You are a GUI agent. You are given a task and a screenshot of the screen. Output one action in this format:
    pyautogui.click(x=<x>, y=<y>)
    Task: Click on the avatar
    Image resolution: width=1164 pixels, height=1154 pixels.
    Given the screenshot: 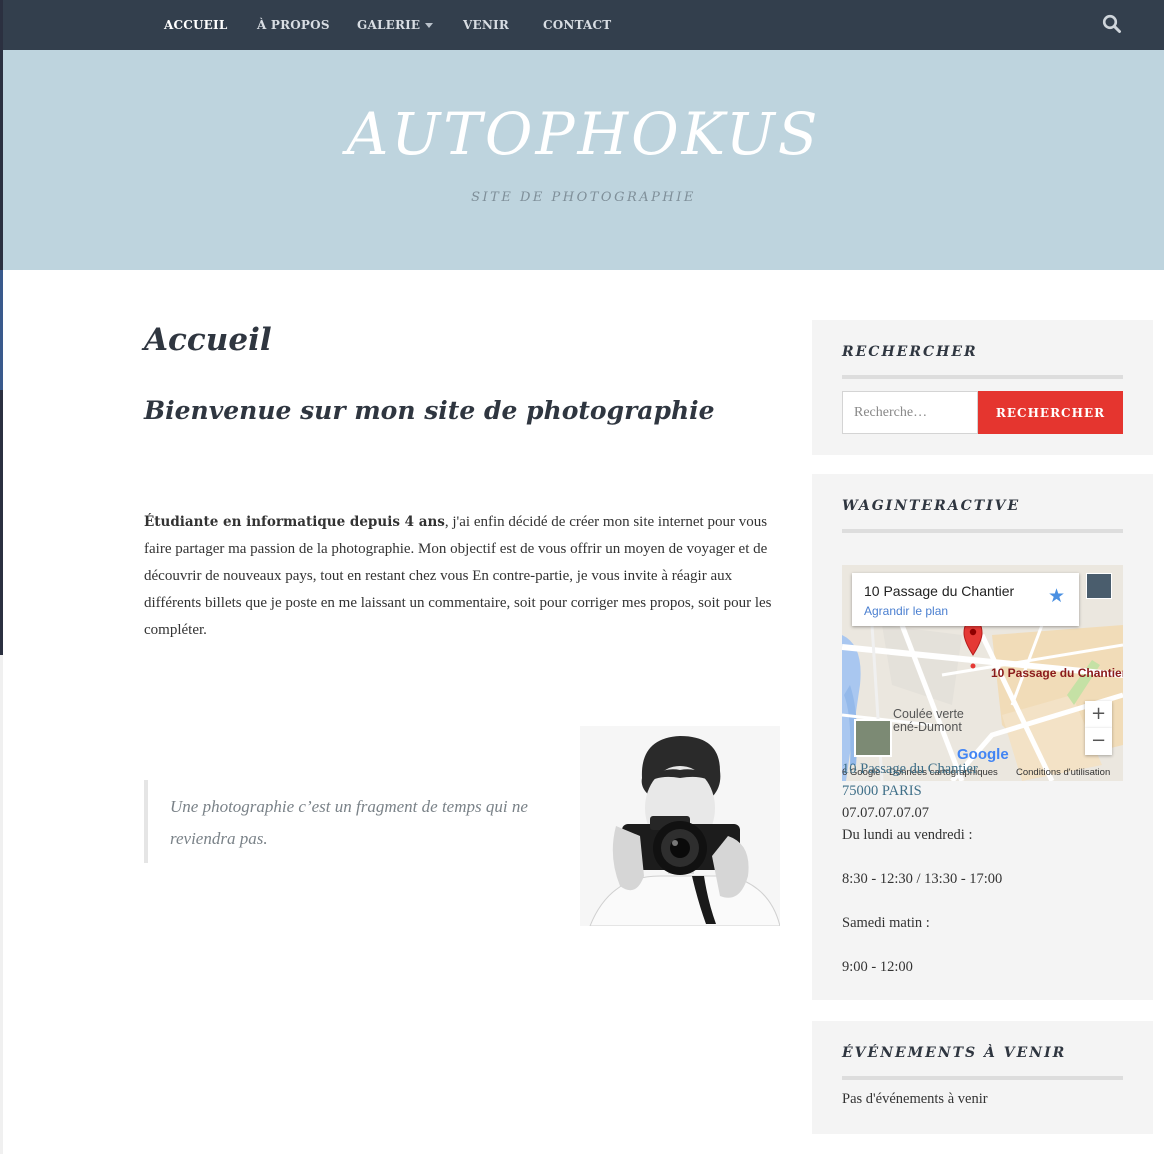 What is the action you would take?
    pyautogui.click(x=1099, y=586)
    